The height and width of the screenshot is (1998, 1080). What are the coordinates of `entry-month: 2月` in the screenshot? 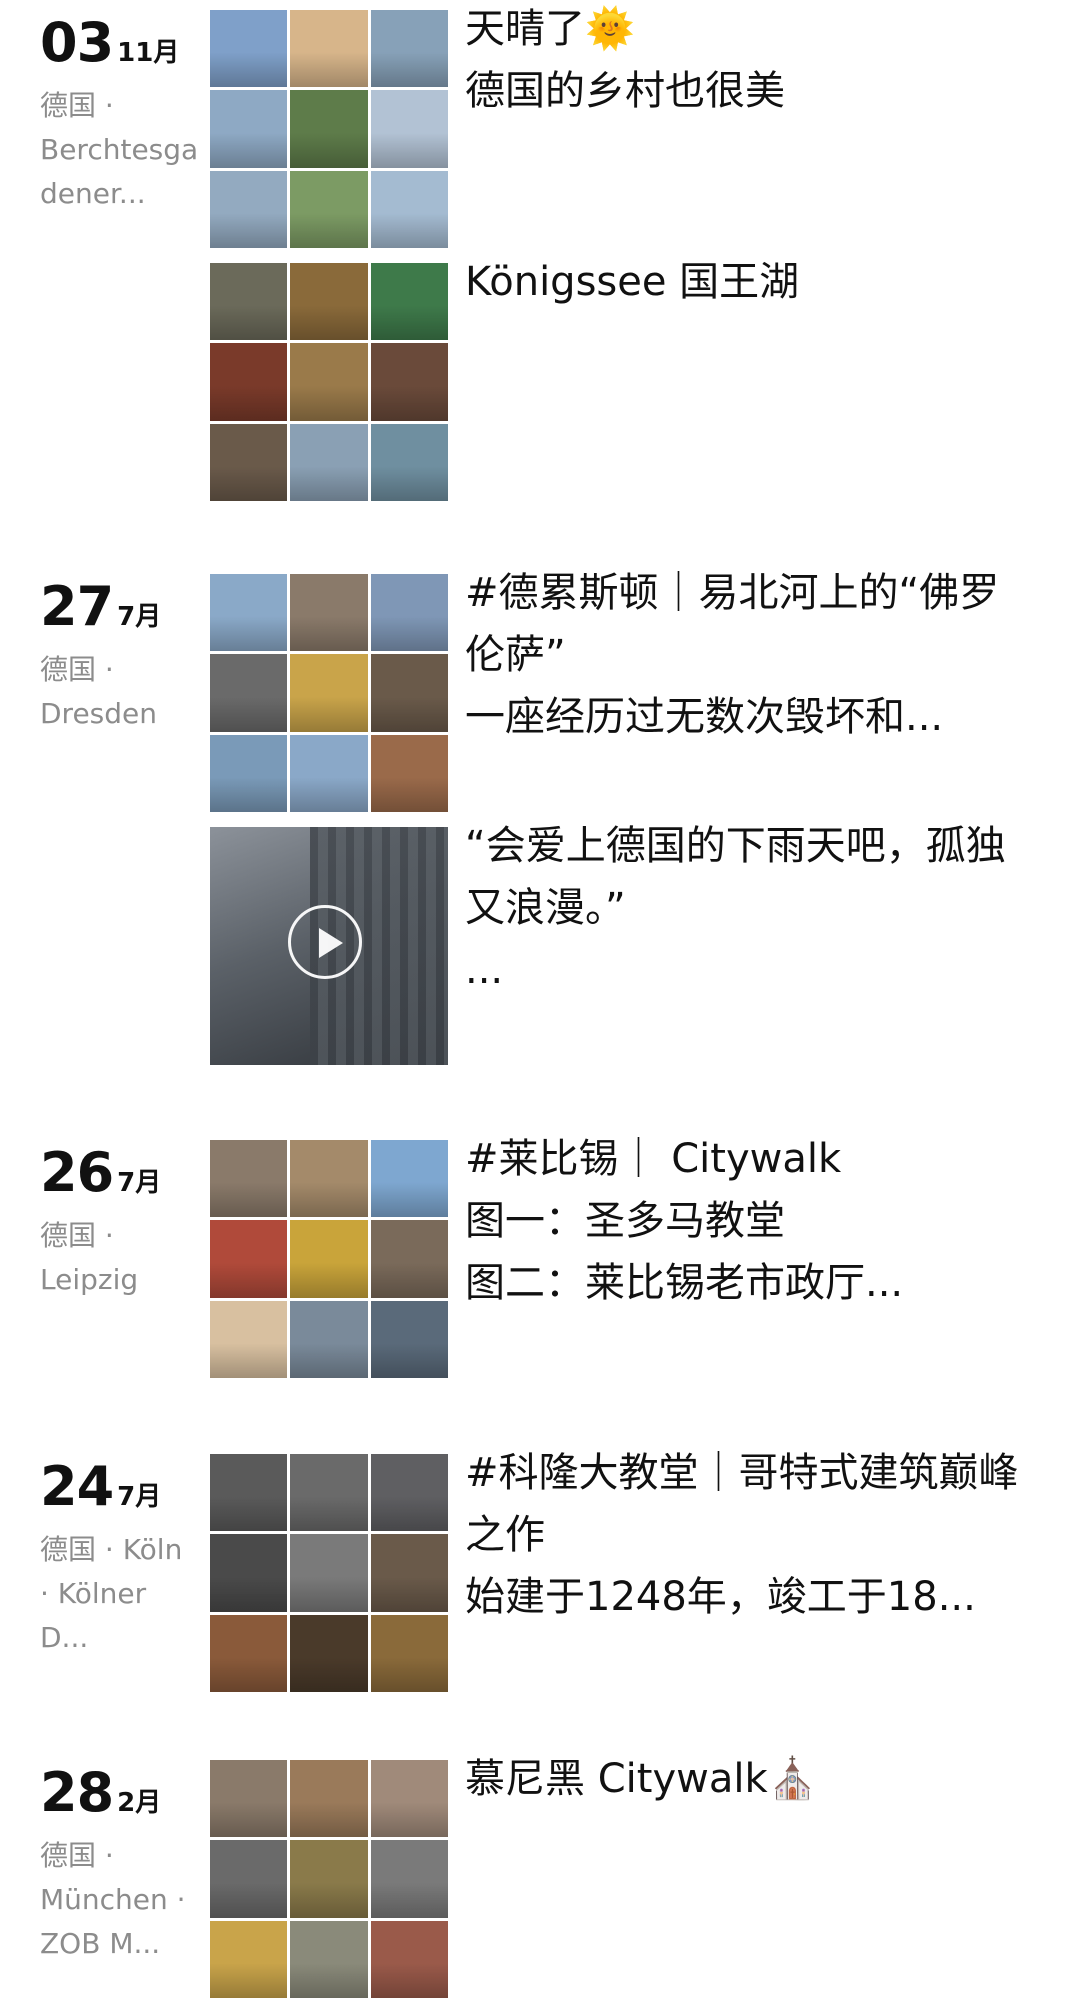 It's located at (139, 1803).